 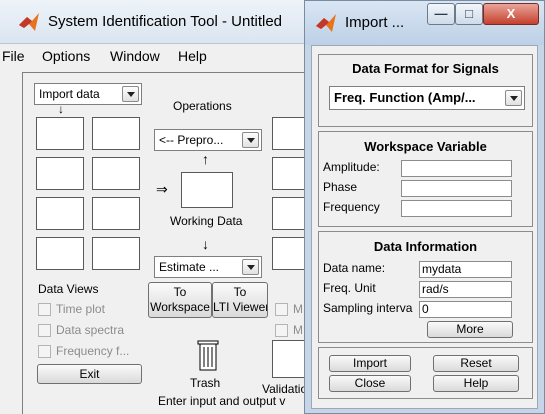 What do you see at coordinates (456, 188) in the screenshot?
I see `phase-input` at bounding box center [456, 188].